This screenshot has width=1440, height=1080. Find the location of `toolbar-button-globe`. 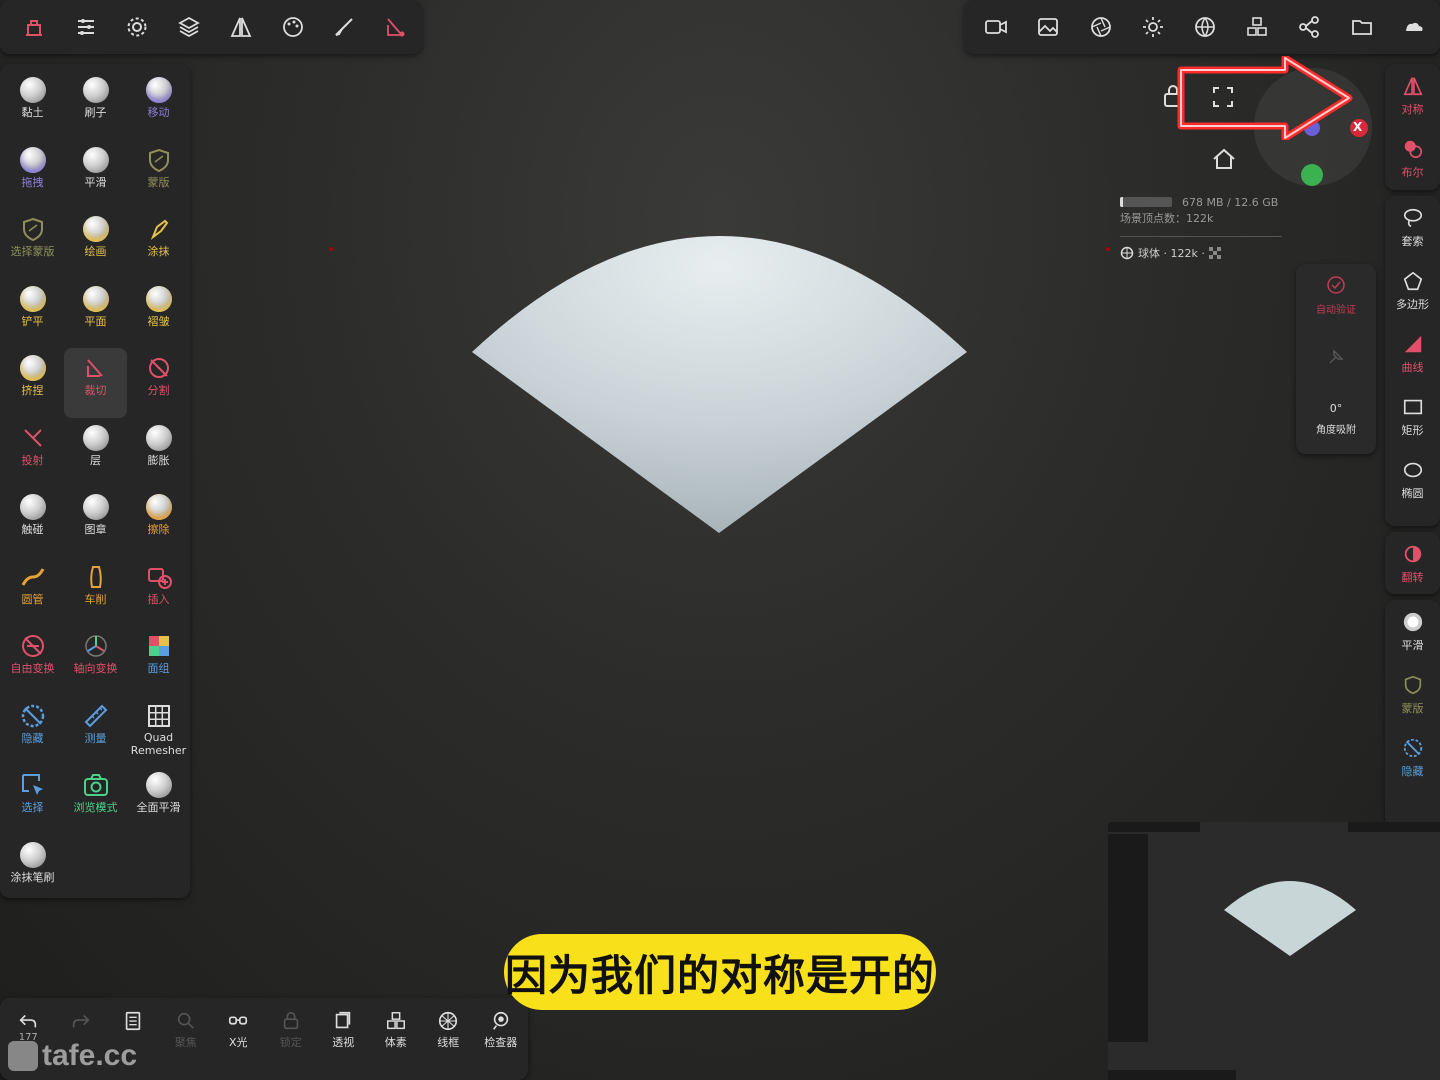

toolbar-button-globe is located at coordinates (1205, 27).